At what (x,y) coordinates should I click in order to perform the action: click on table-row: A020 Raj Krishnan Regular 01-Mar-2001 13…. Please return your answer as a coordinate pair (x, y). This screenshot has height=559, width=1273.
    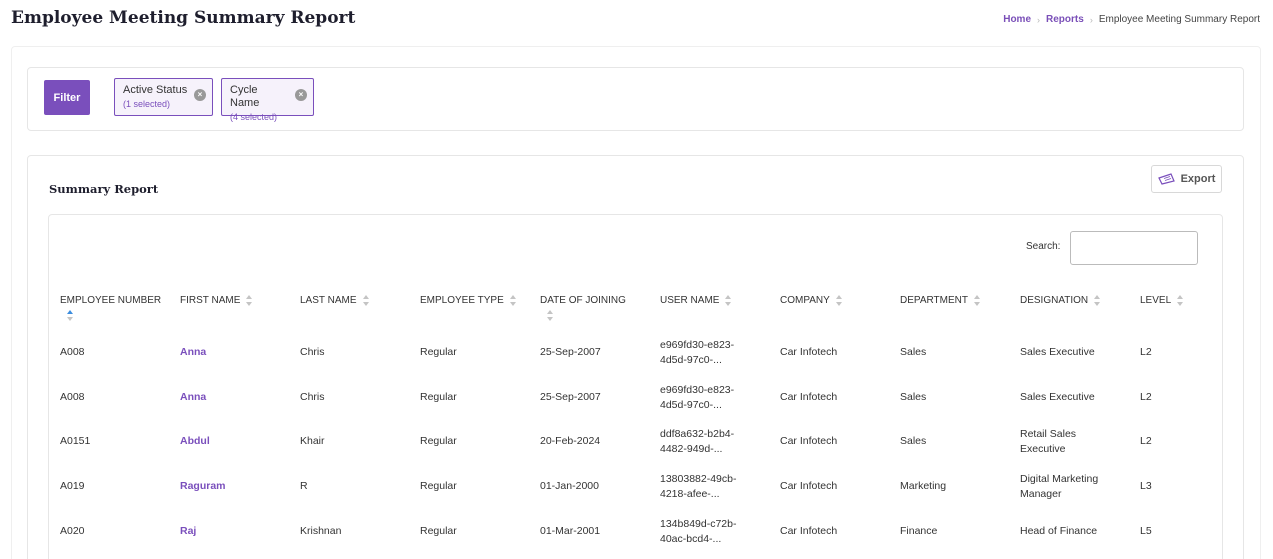
    Looking at the image, I should click on (636, 538).